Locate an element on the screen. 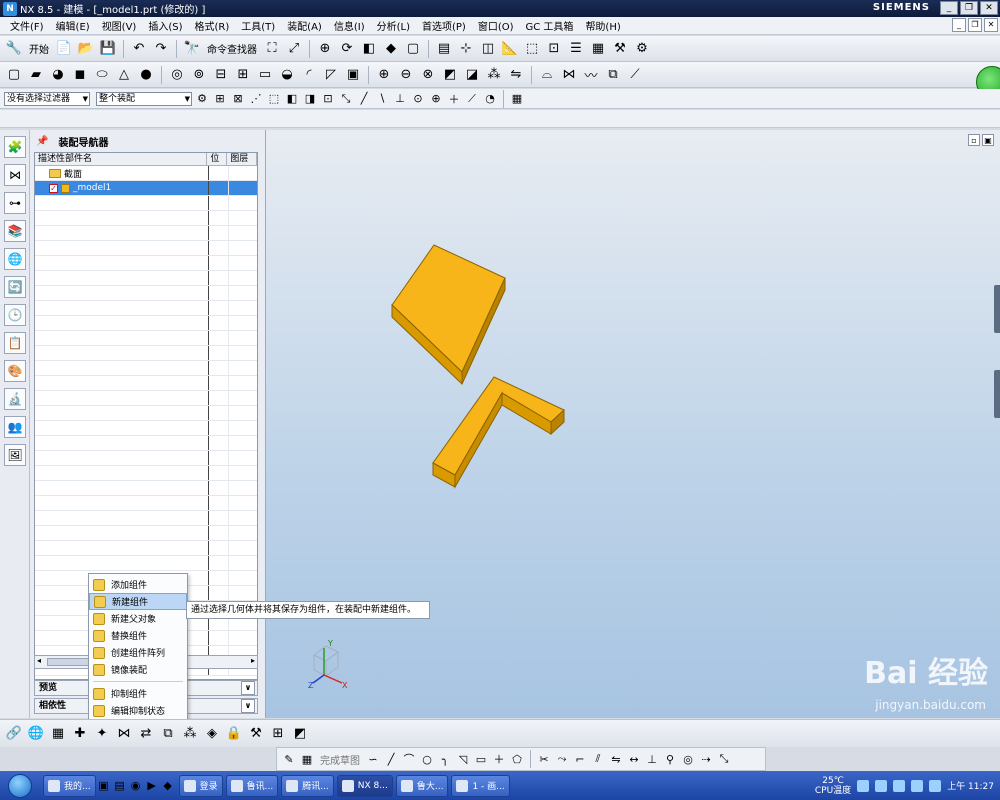  clock-history-icon: 🕒 is located at coordinates (15, 315).